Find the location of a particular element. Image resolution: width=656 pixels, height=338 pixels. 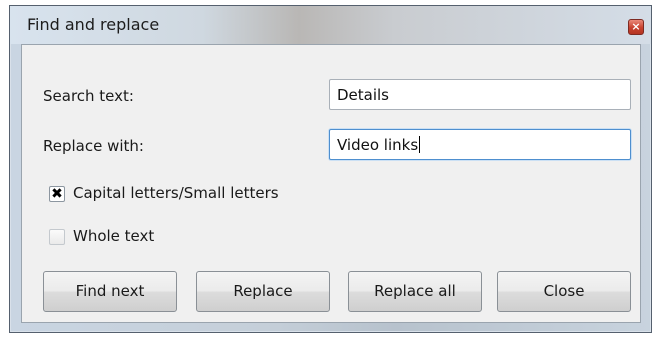

close-button: Close is located at coordinates (564, 291).